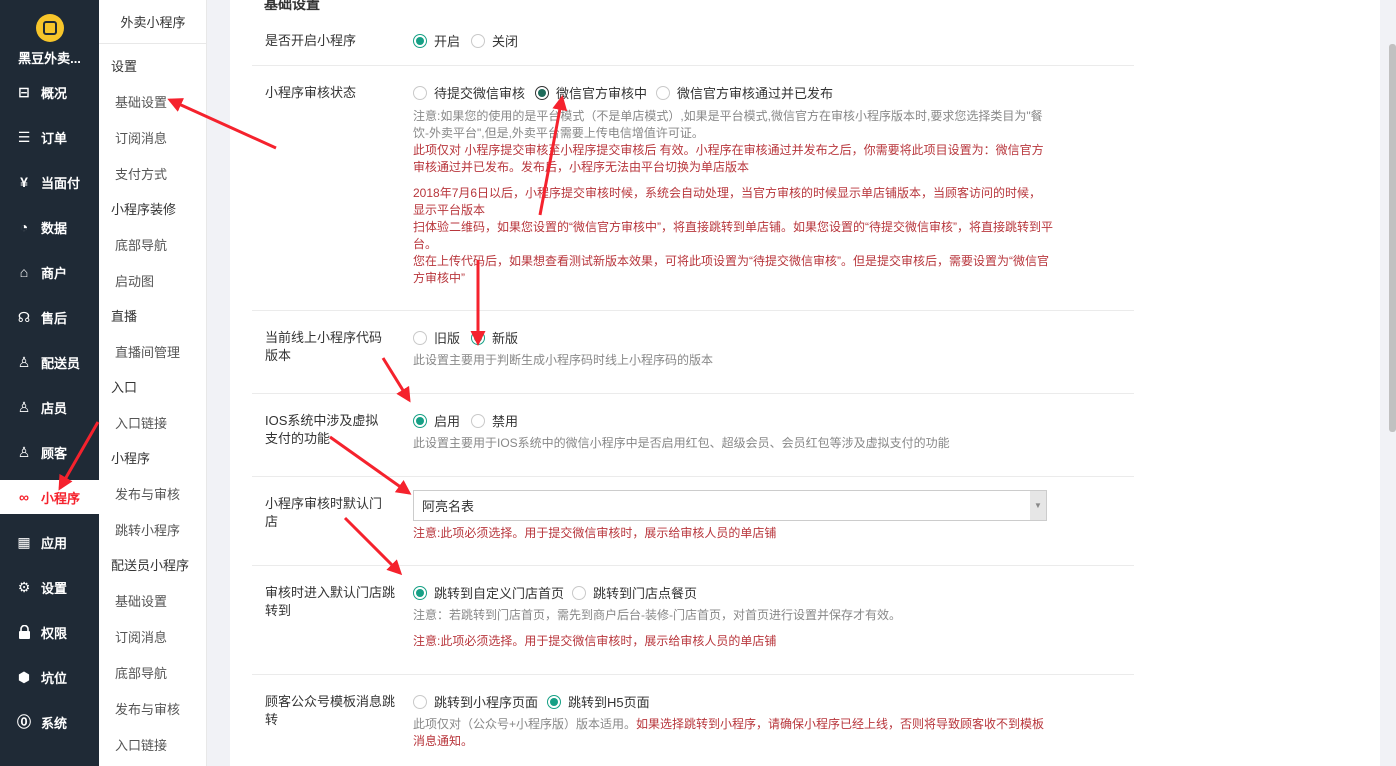 This screenshot has width=1396, height=766. What do you see at coordinates (150, 565) in the screenshot?
I see `subnav-group: 配送员小程序` at bounding box center [150, 565].